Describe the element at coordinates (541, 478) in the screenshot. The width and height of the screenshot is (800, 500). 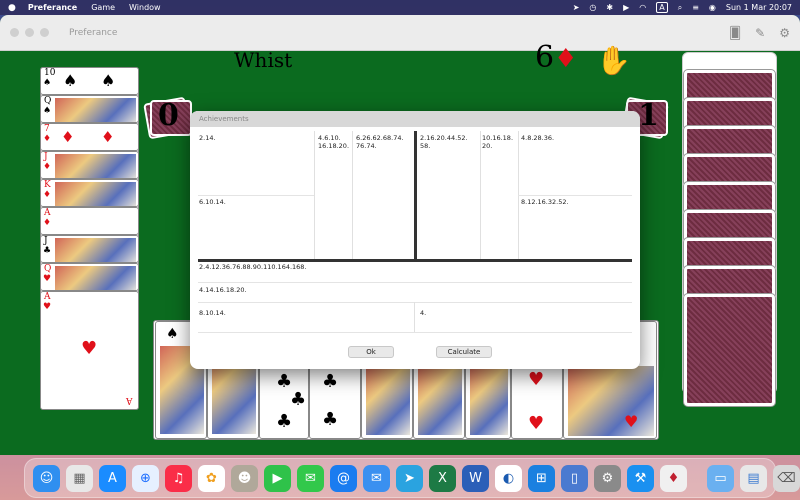
I see `windows-app-icon: ⊞` at that location.